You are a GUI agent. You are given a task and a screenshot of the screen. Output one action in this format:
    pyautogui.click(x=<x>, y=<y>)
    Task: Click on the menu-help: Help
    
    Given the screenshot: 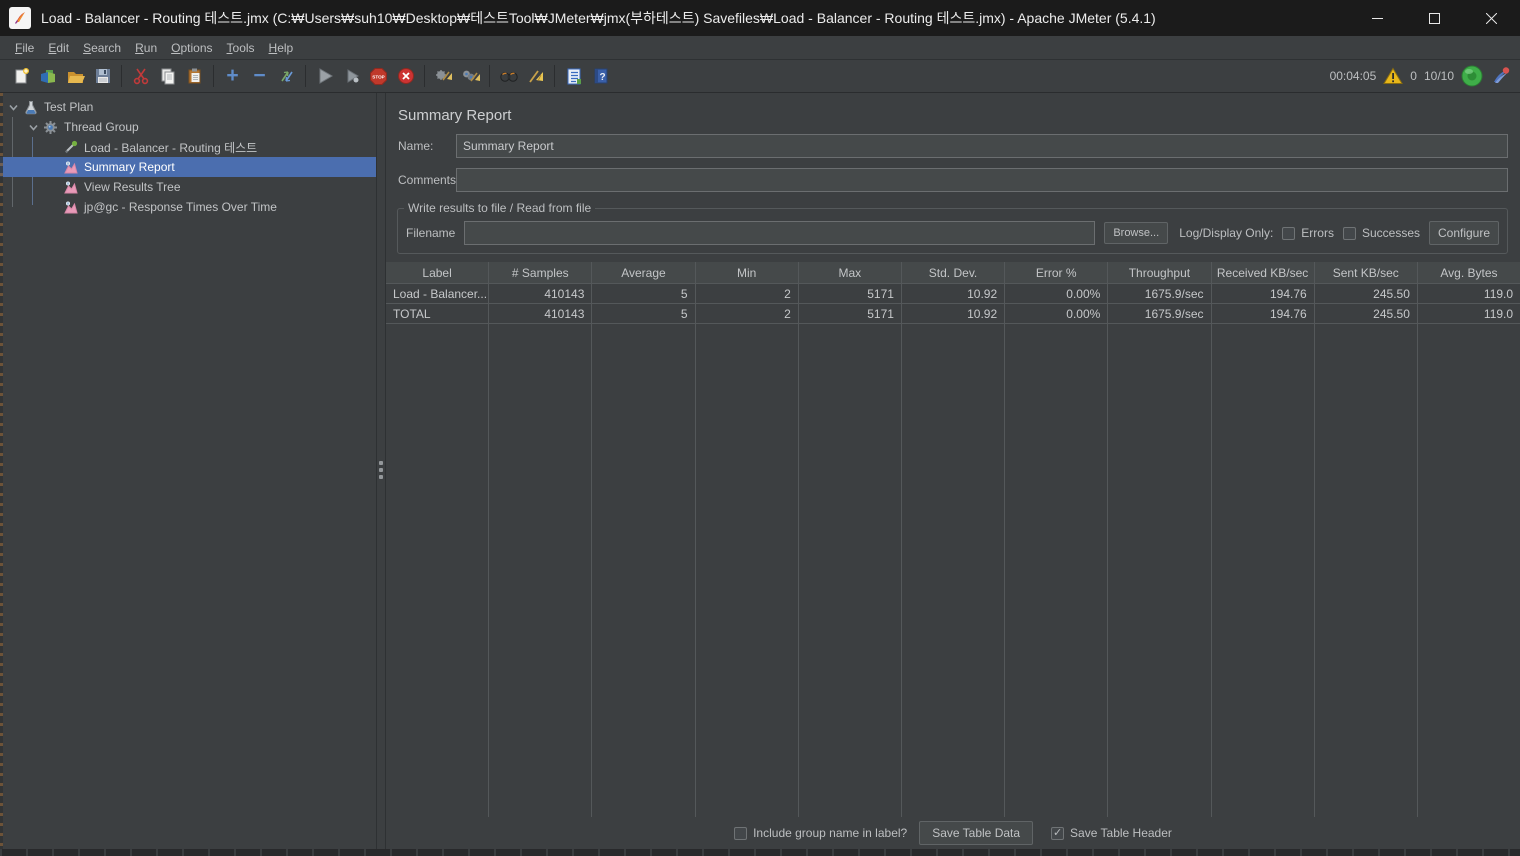 What is the action you would take?
    pyautogui.click(x=281, y=48)
    